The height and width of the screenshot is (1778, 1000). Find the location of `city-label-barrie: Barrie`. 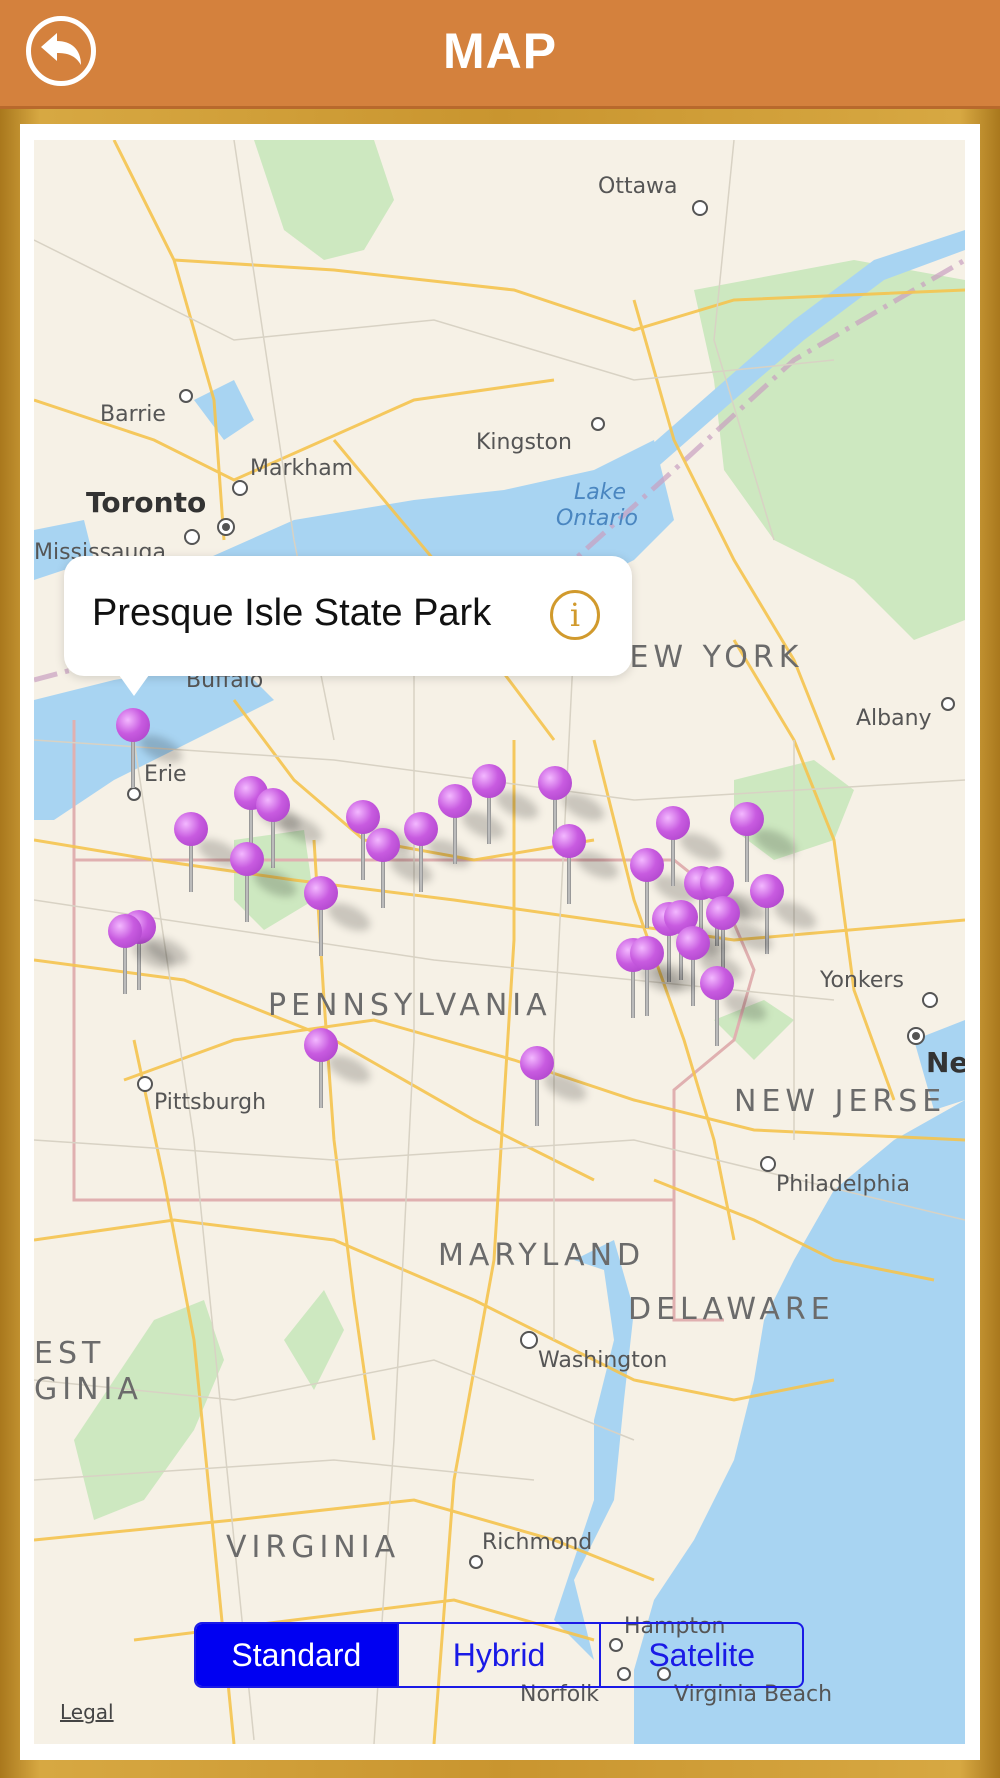

city-label-barrie: Barrie is located at coordinates (133, 414).